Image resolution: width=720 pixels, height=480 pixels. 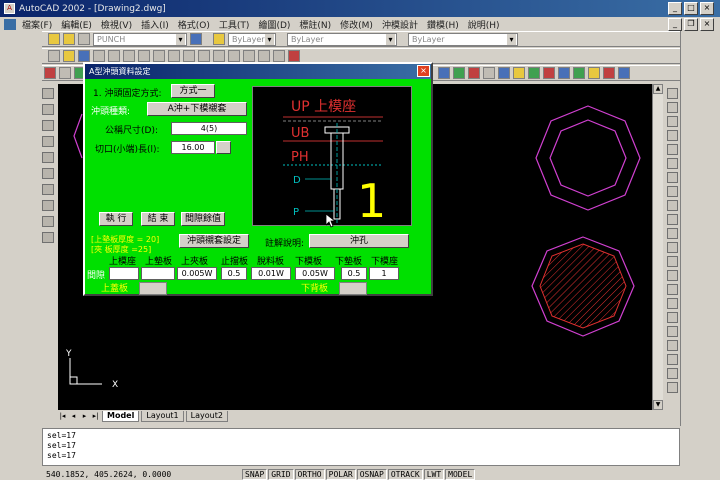 I want to click on die-tool-5-icon, so click(x=459, y=73).